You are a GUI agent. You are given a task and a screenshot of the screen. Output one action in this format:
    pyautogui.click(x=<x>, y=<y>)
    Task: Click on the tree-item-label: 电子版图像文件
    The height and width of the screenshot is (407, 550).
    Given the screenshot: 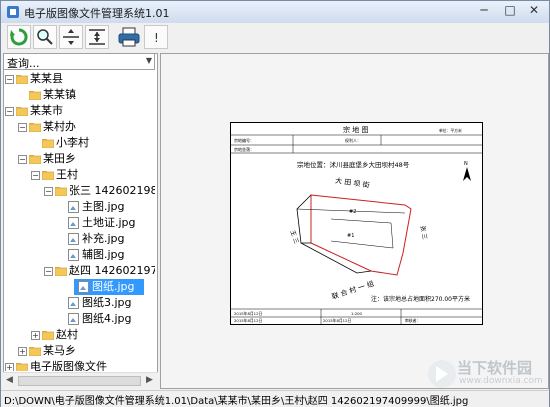 What is the action you would take?
    pyautogui.click(x=68, y=365)
    